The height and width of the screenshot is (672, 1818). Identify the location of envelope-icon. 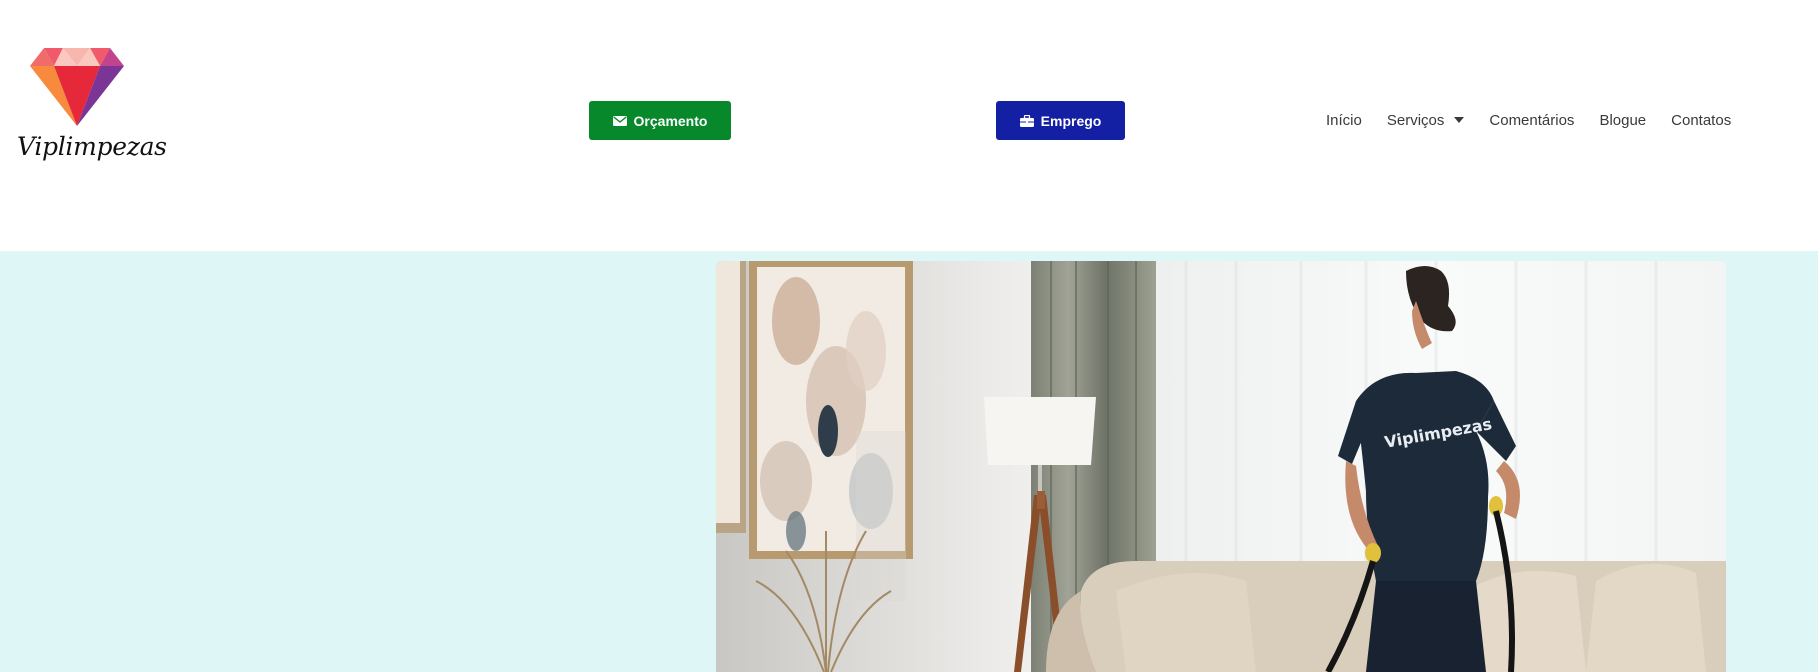
(619, 120).